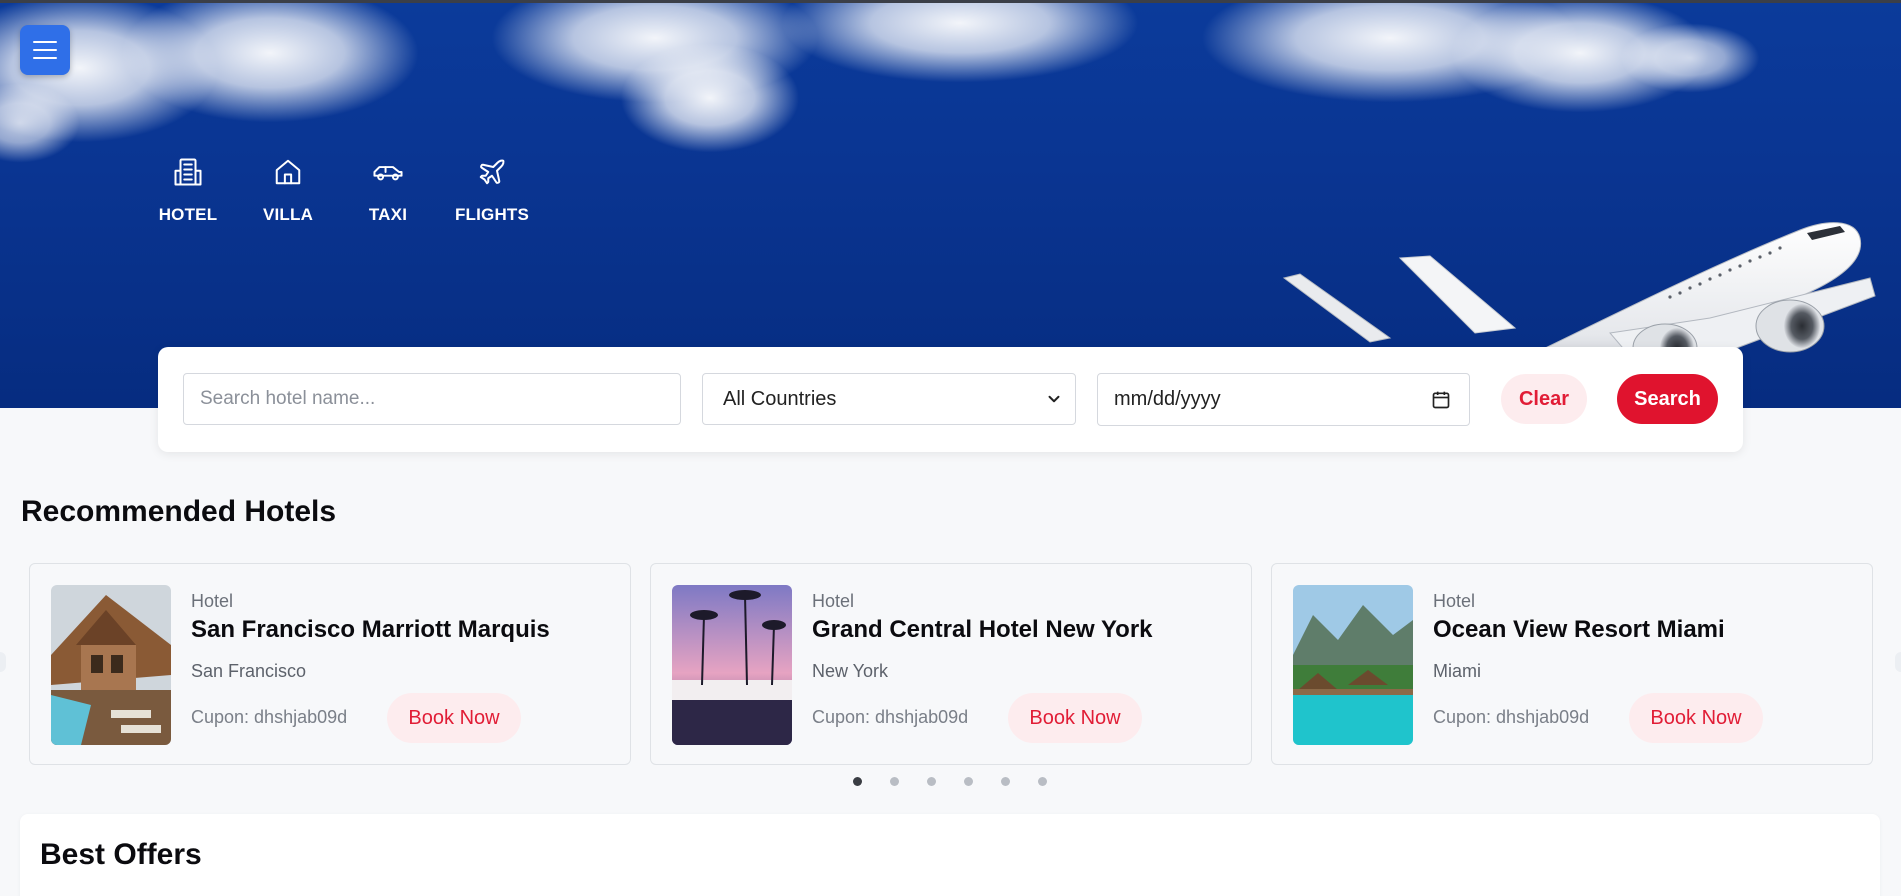 Image resolution: width=1901 pixels, height=896 pixels. What do you see at coordinates (1667, 399) in the screenshot?
I see `search-button: Search` at bounding box center [1667, 399].